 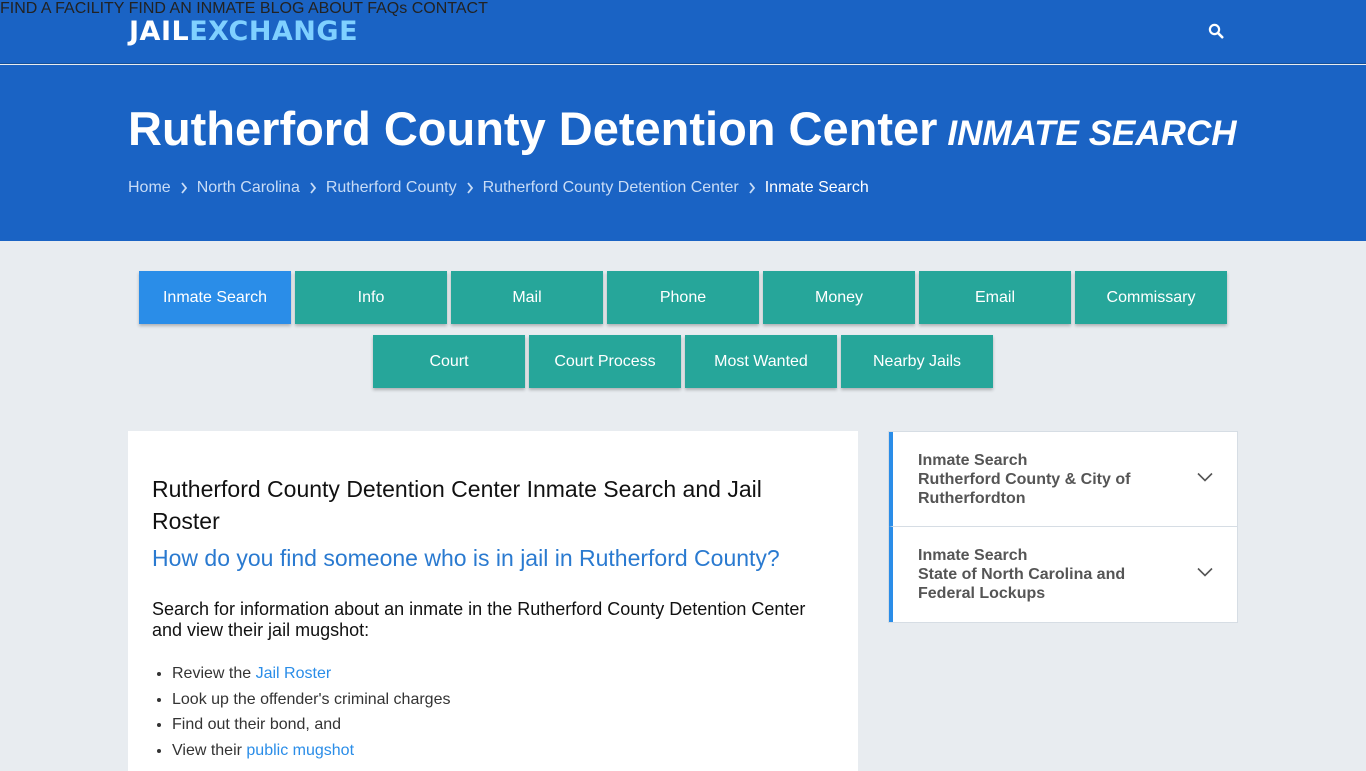 I want to click on tab-mail: Mail, so click(x=527, y=297).